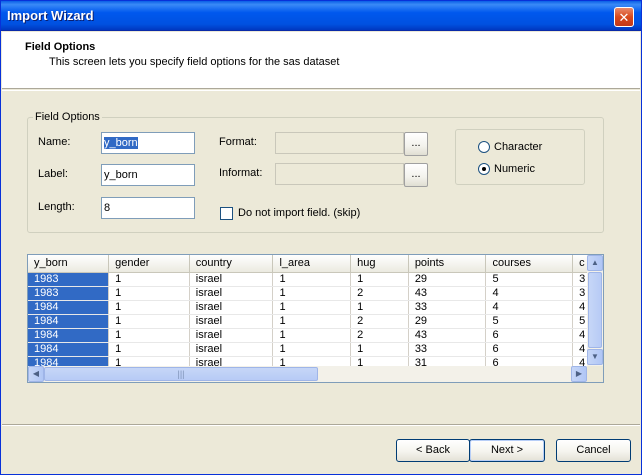  I want to click on column-header: gender, so click(149, 264).